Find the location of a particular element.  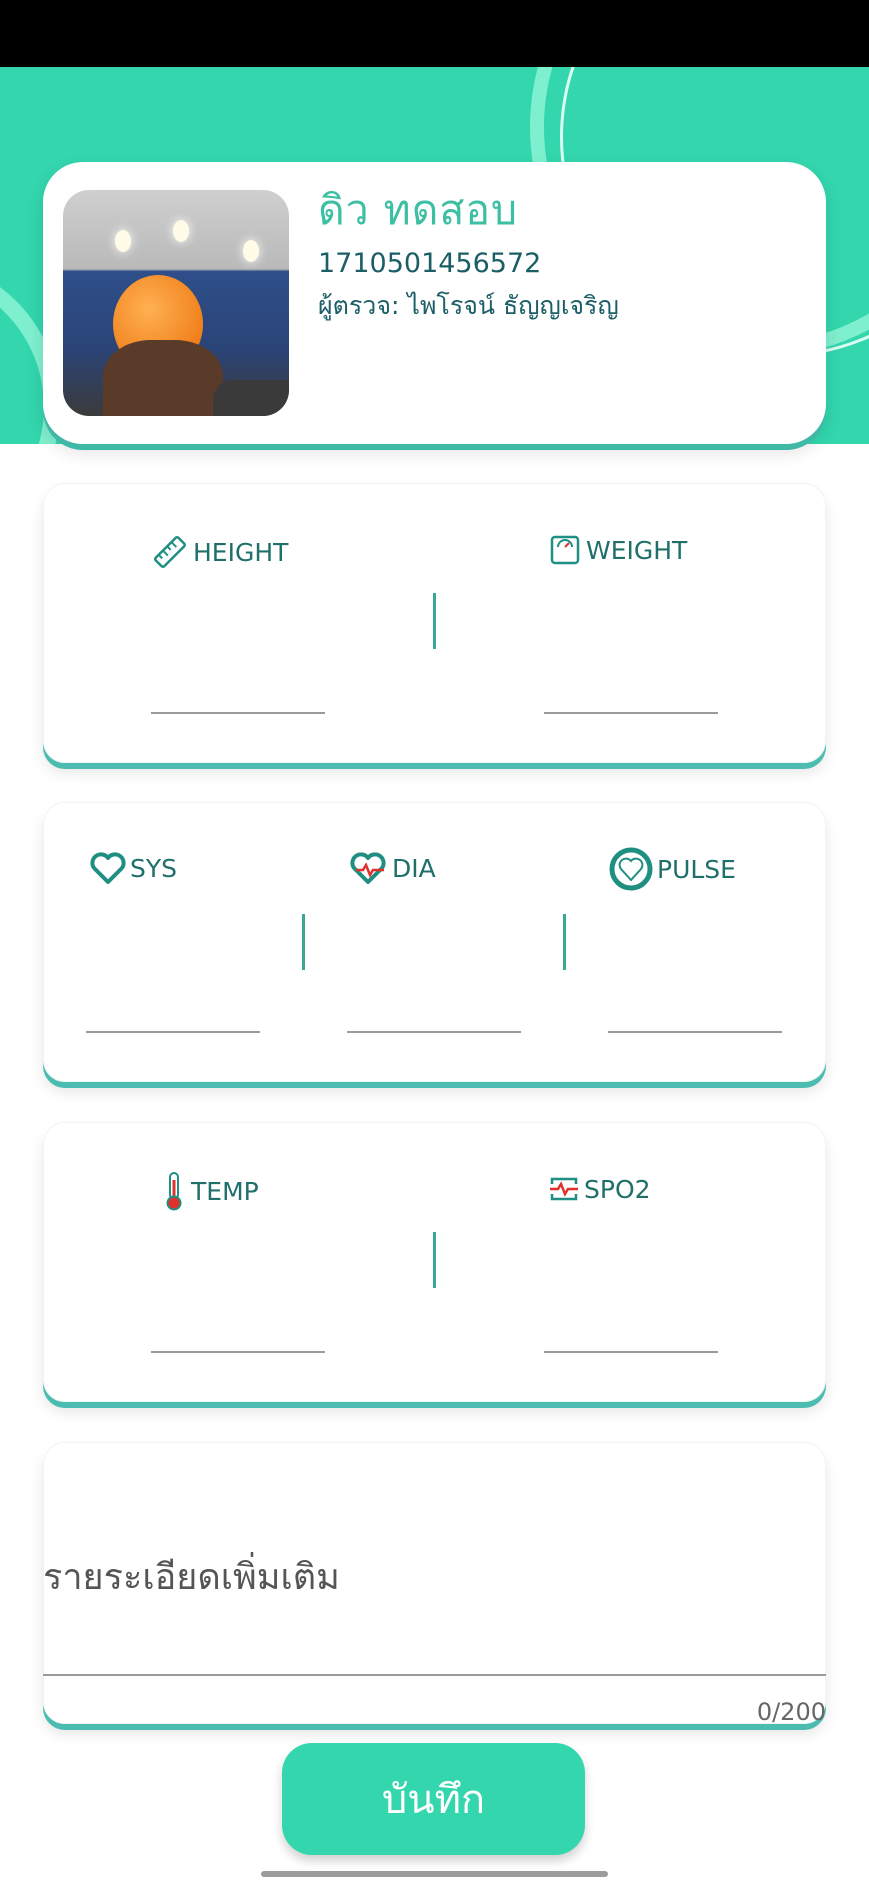

sys-input is located at coordinates (173, 1032).